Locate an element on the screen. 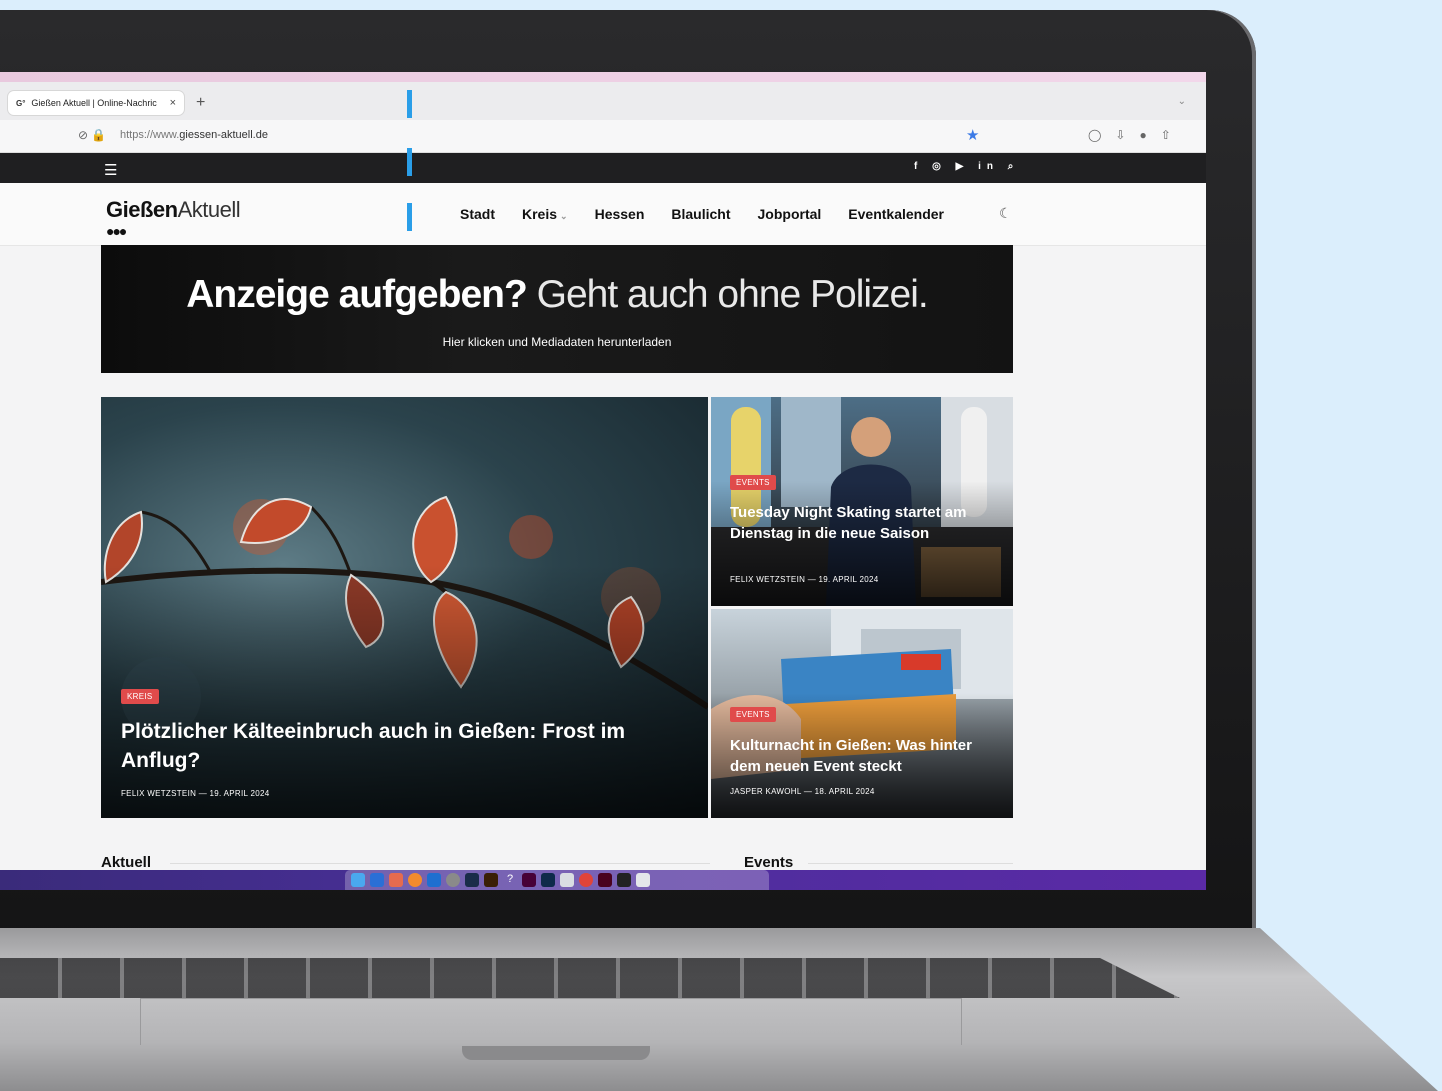  terminal-icon is located at coordinates (624, 880).